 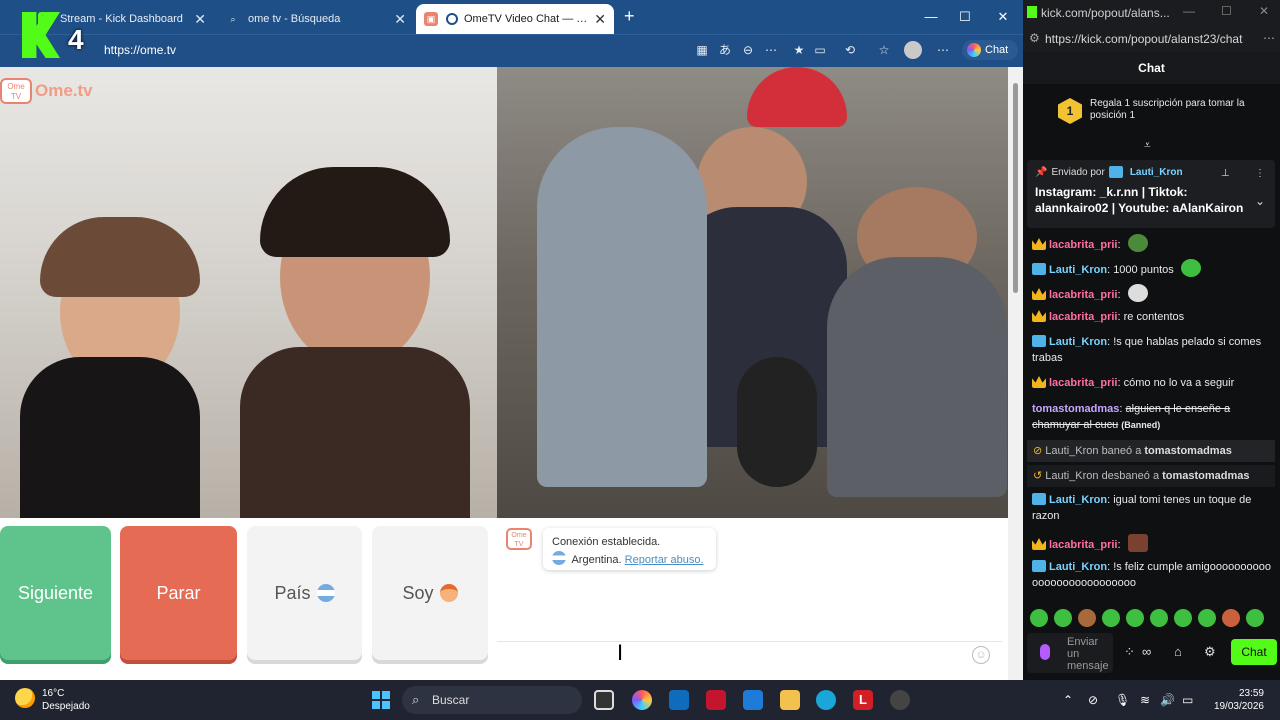 What do you see at coordinates (990, 50) in the screenshot?
I see `copilot-chat-button: Chat` at bounding box center [990, 50].